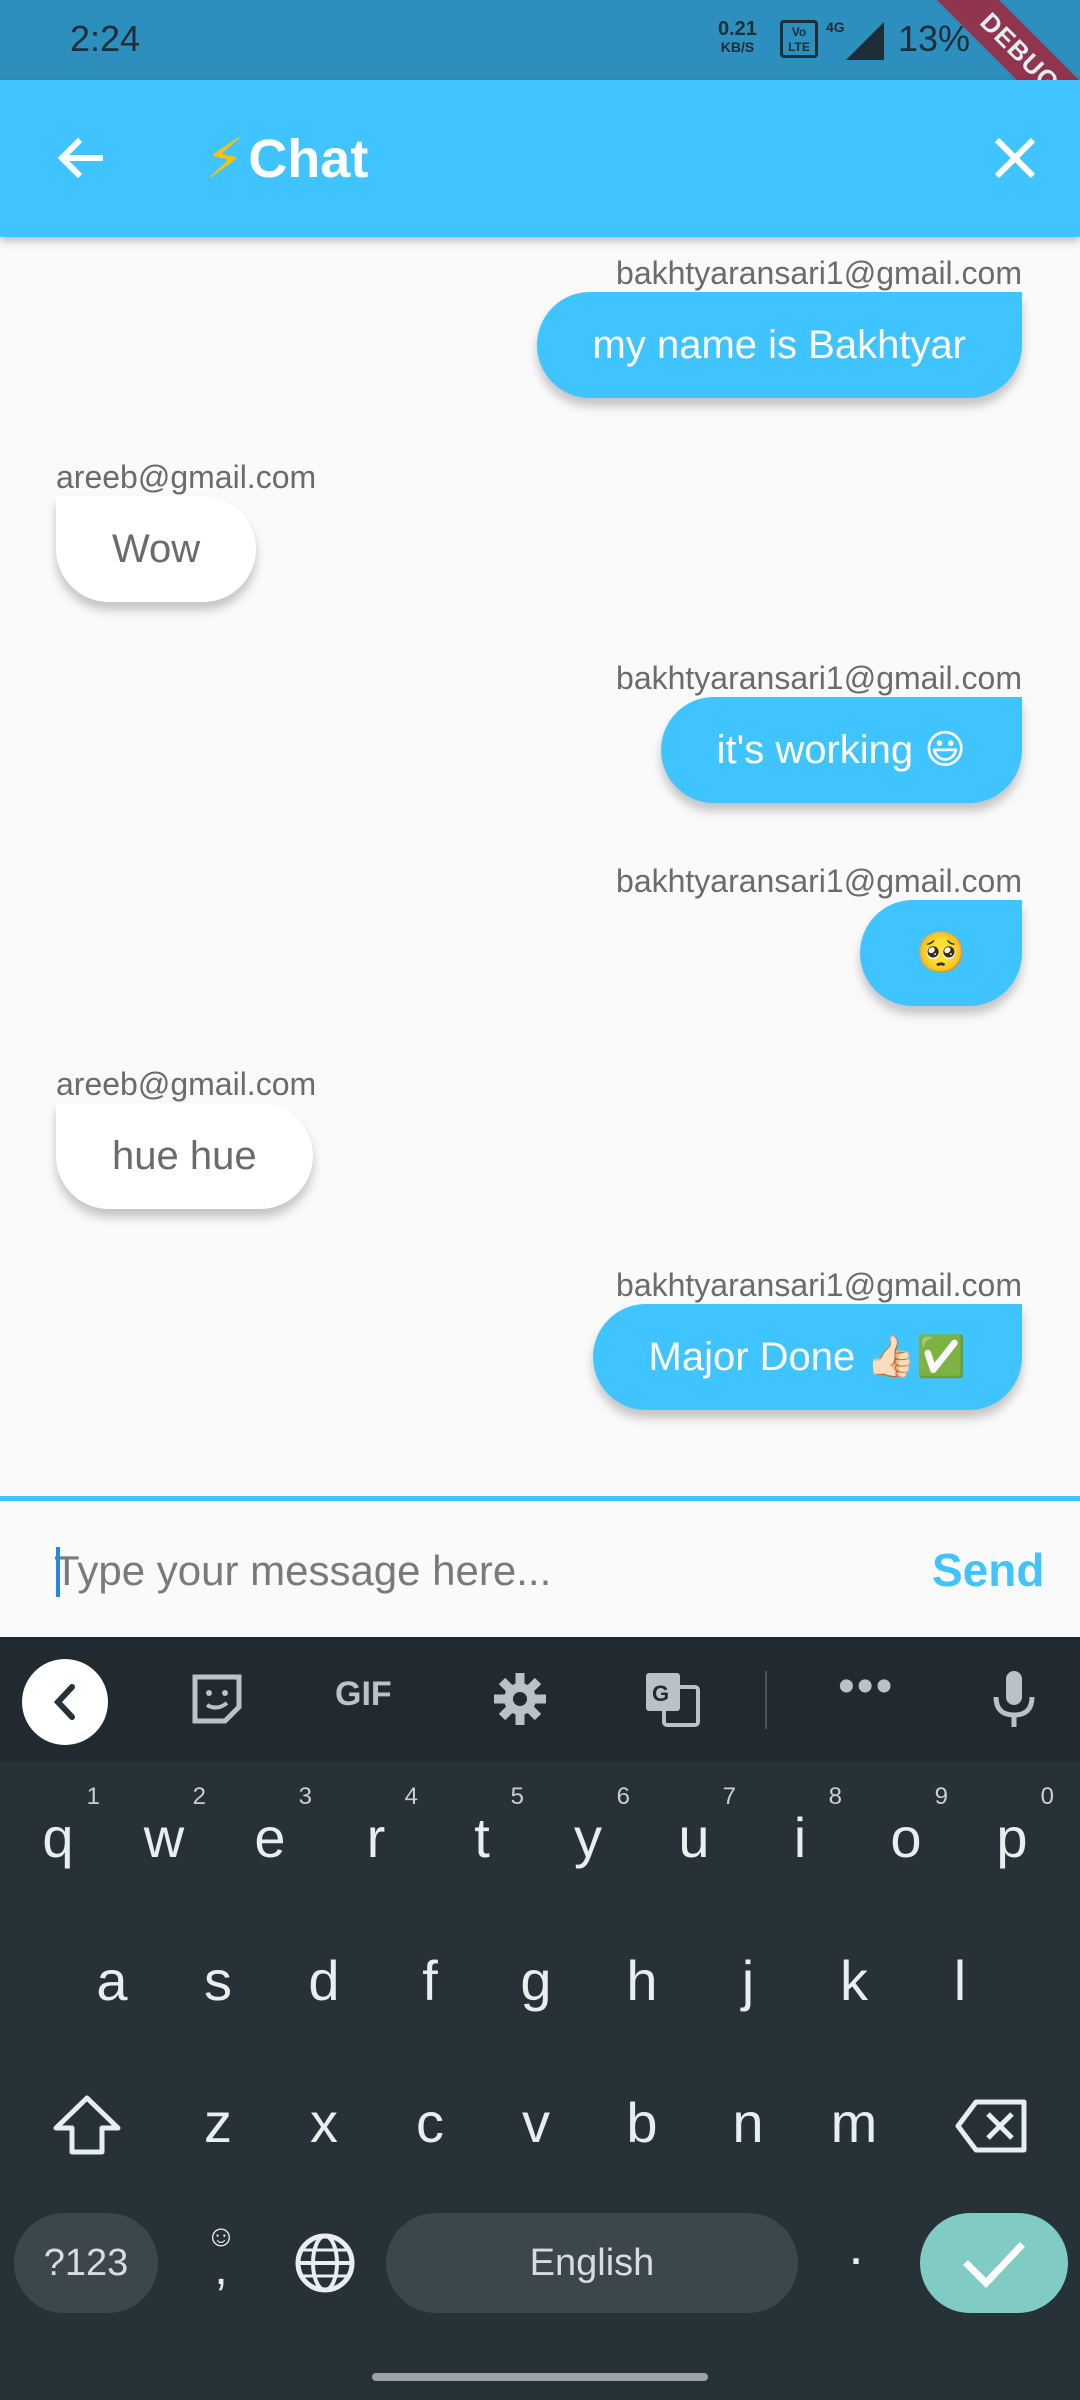 This screenshot has height=2400, width=1080. What do you see at coordinates (540, 158) in the screenshot?
I see `app-bar: ⚡ Chat` at bounding box center [540, 158].